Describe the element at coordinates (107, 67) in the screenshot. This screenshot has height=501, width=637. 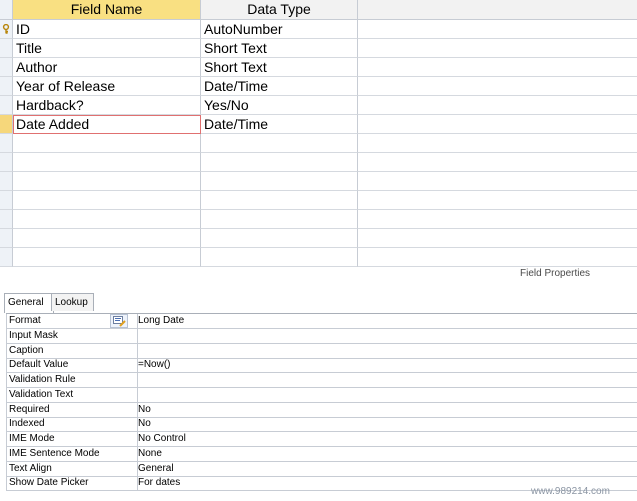
I see `field-name-cell: Author` at that location.